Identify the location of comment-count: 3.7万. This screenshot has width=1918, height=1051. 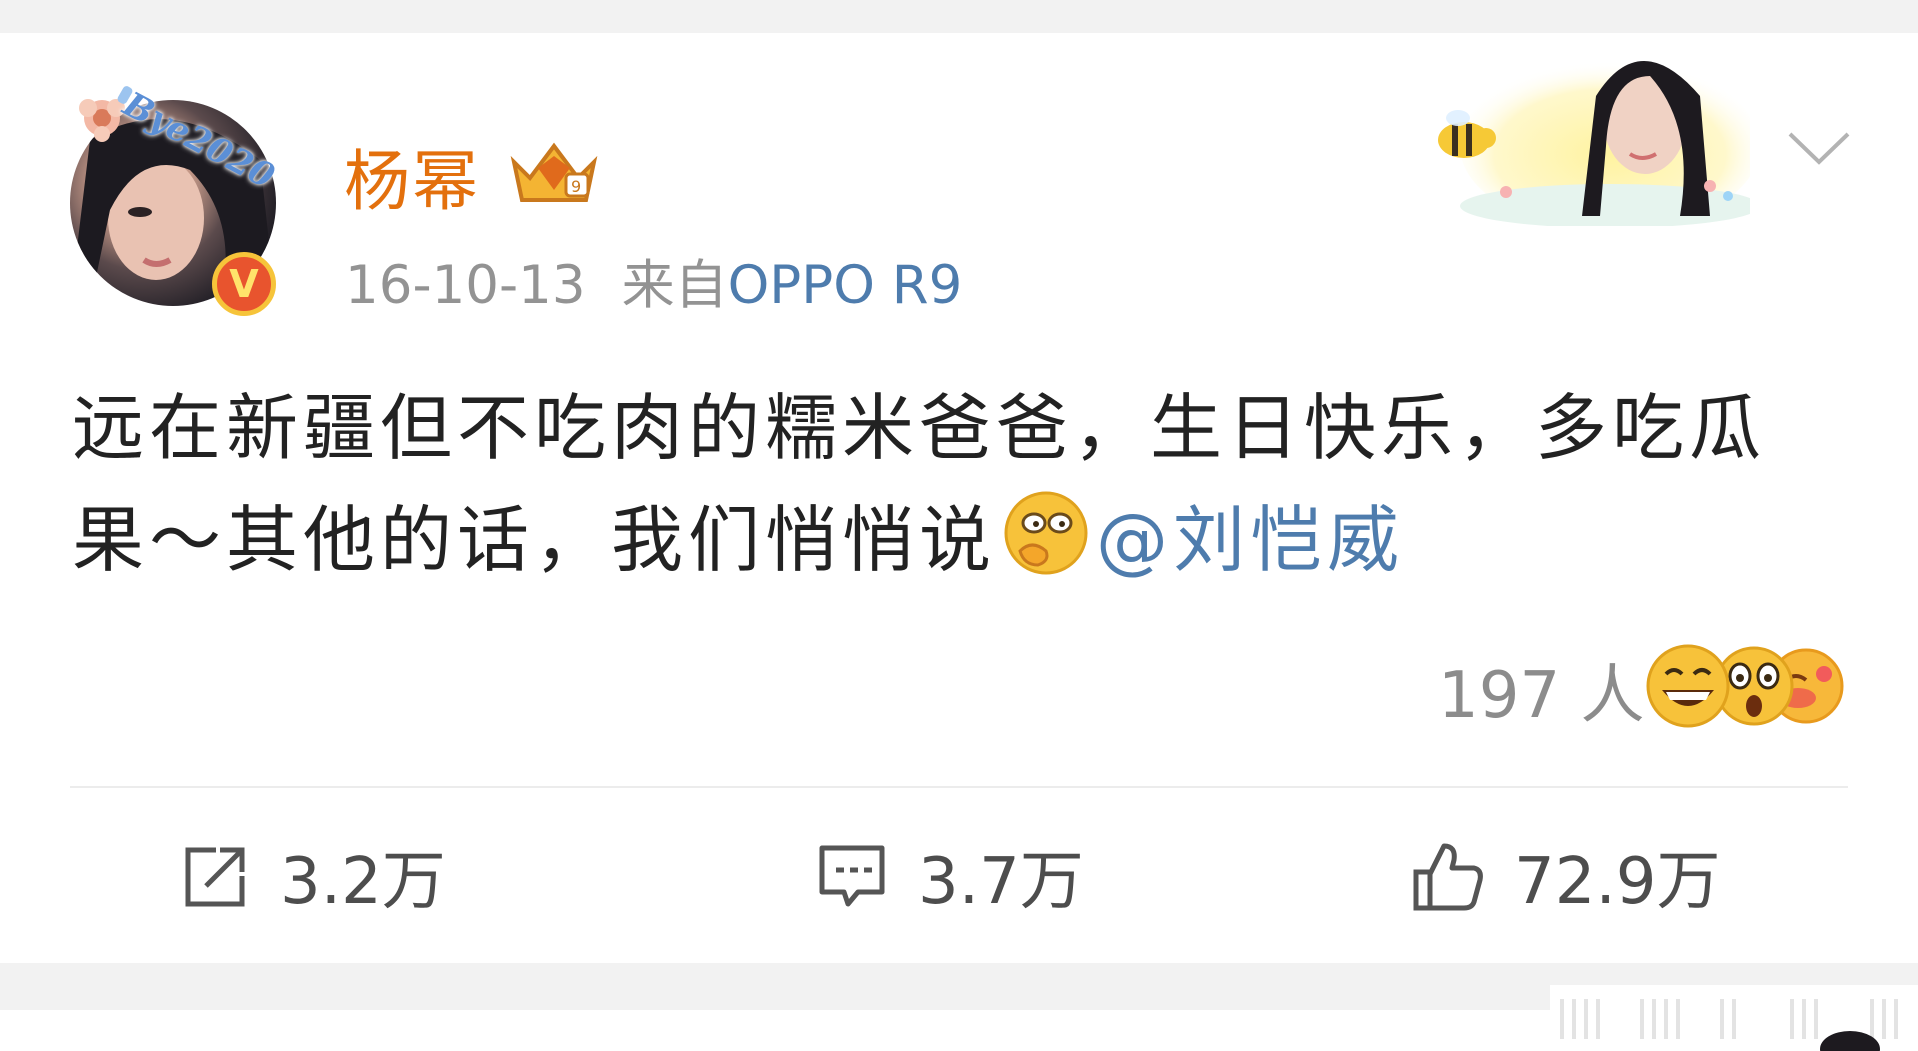
(1001, 882).